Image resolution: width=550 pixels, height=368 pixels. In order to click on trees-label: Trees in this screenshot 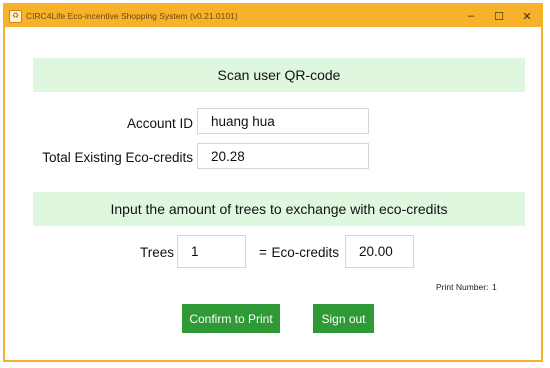, I will do `click(156, 252)`.